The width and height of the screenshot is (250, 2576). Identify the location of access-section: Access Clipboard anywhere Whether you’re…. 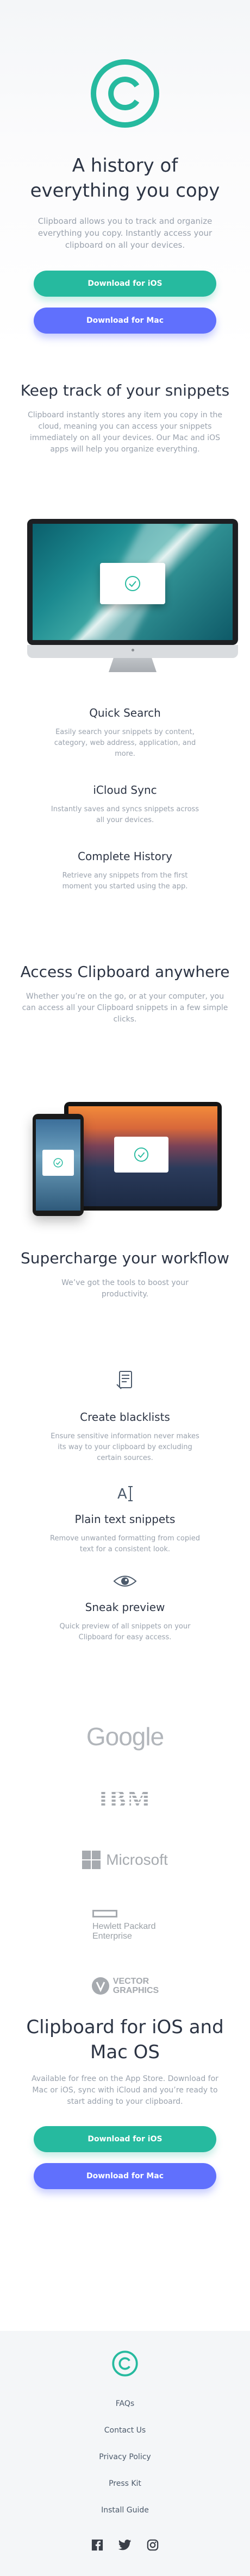
(125, 993).